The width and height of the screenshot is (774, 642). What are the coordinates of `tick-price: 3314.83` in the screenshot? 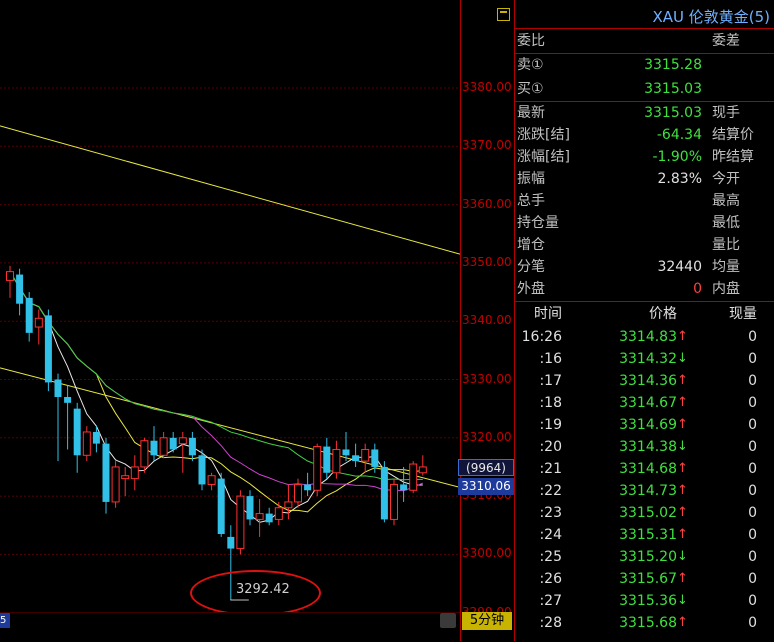 It's located at (648, 337).